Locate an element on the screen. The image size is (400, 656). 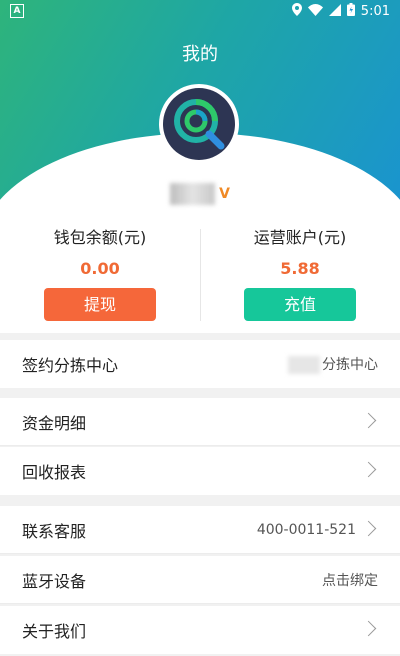
bluetooth-bind-text: 点击绑定 is located at coordinates (350, 581).